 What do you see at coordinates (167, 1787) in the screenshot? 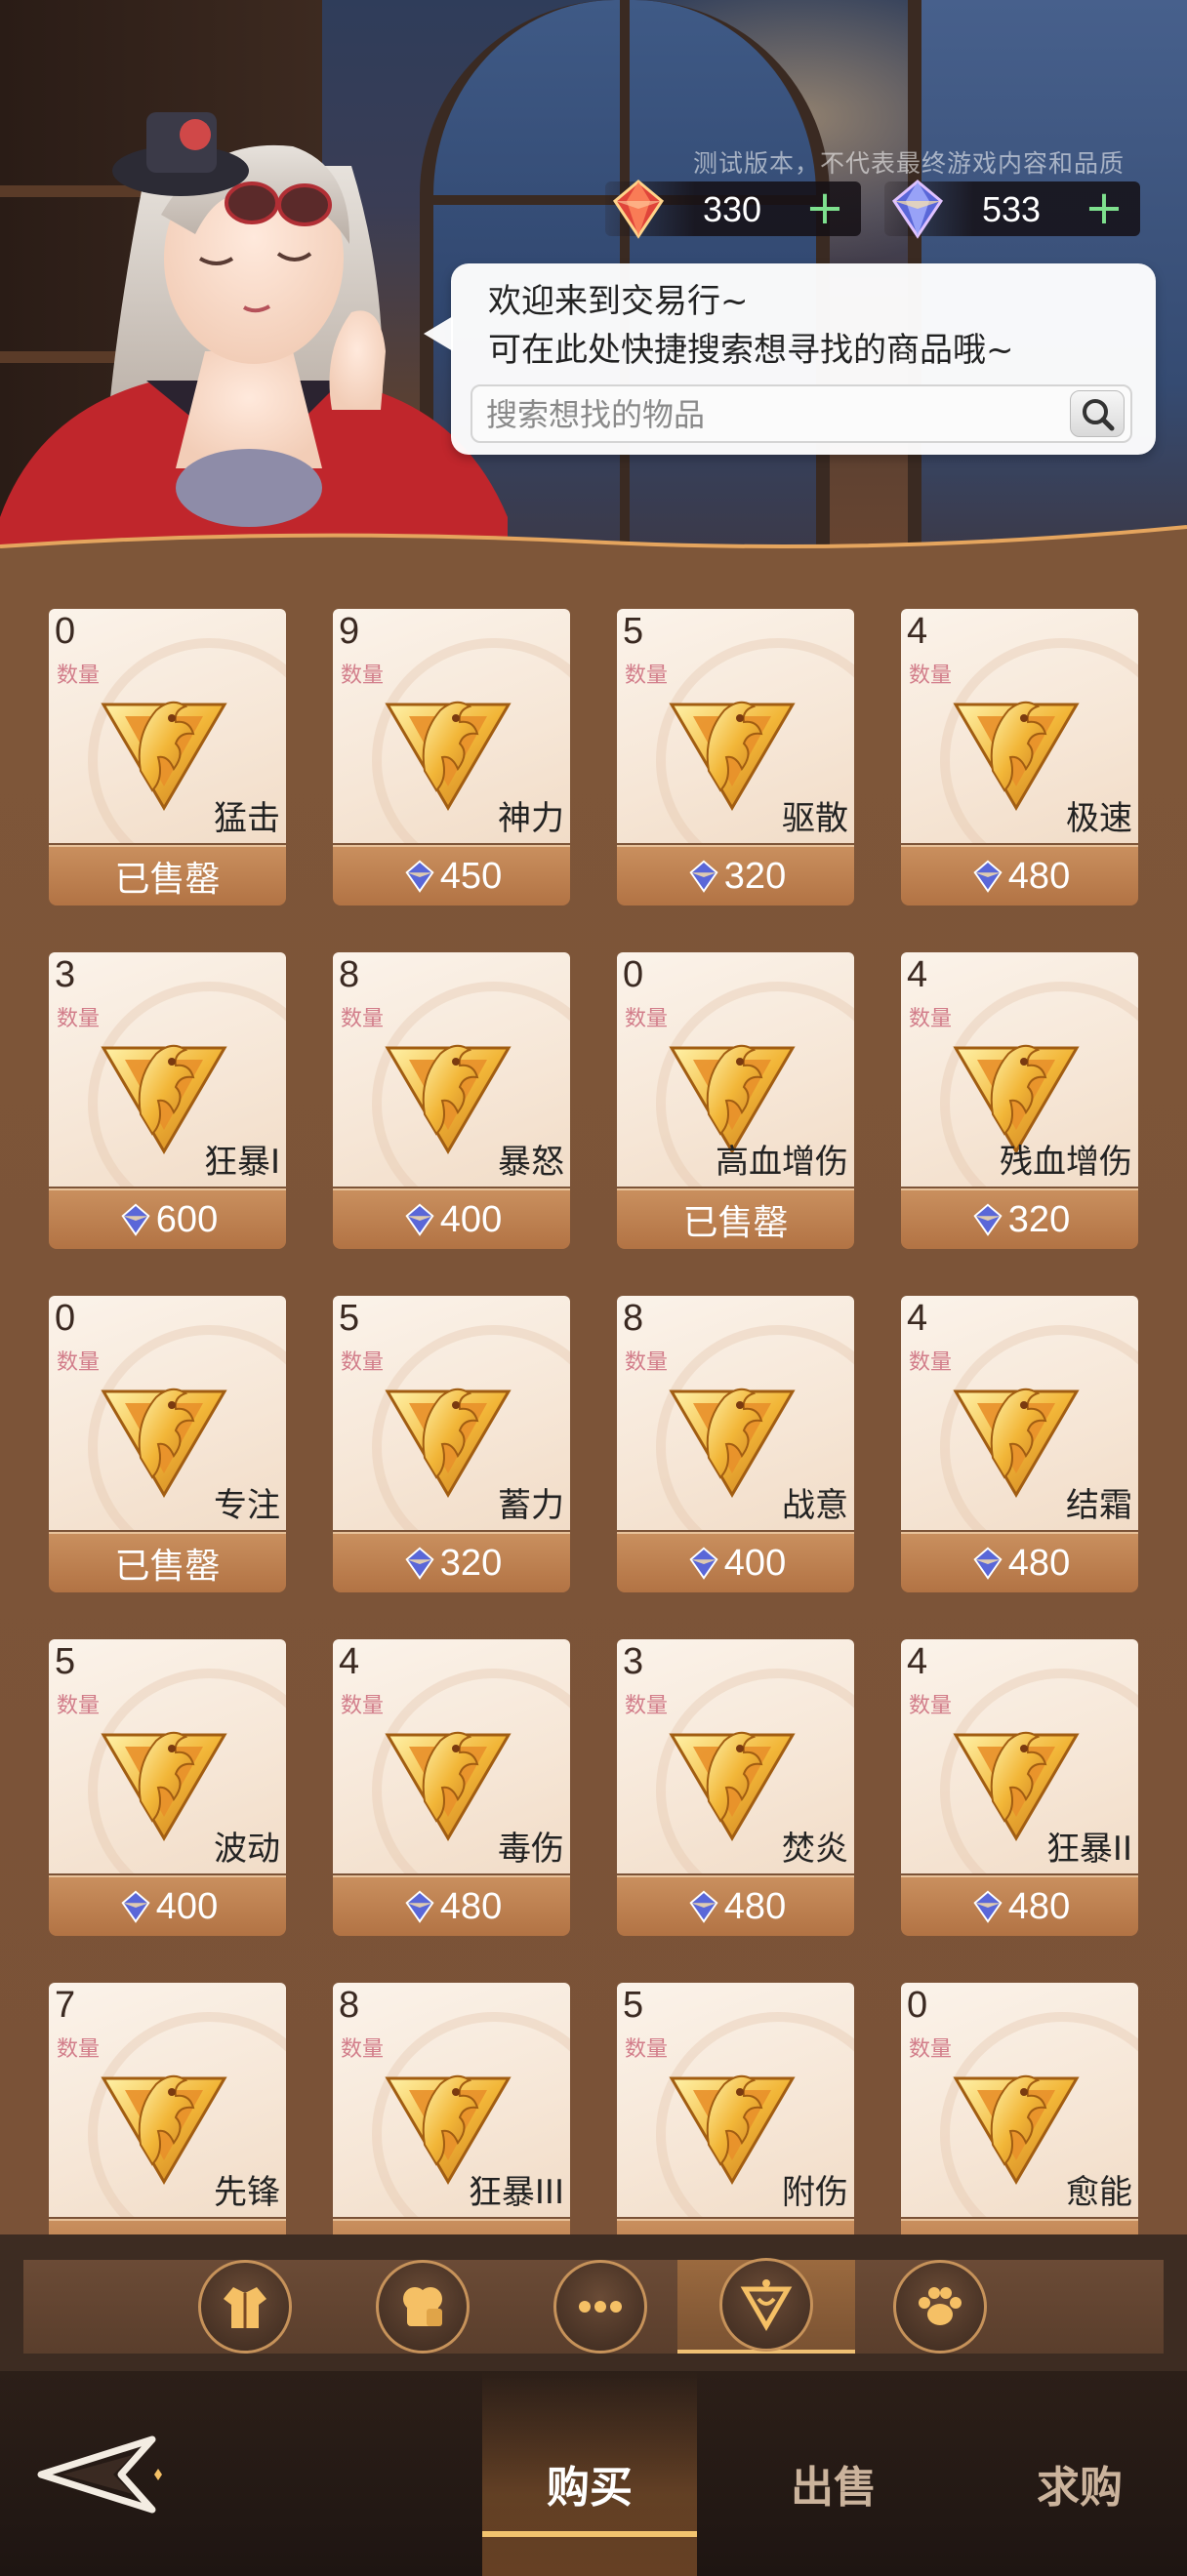
I see `item-card: 5 数量 波动 400` at bounding box center [167, 1787].